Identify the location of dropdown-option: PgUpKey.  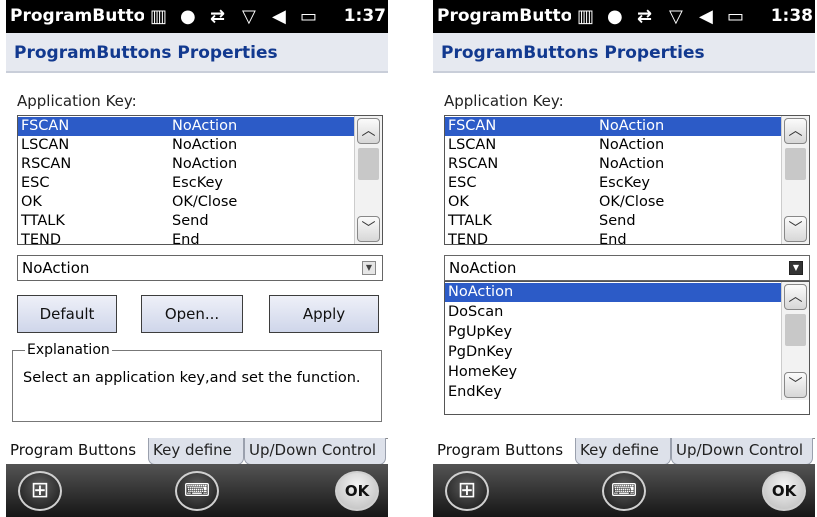
(613, 332).